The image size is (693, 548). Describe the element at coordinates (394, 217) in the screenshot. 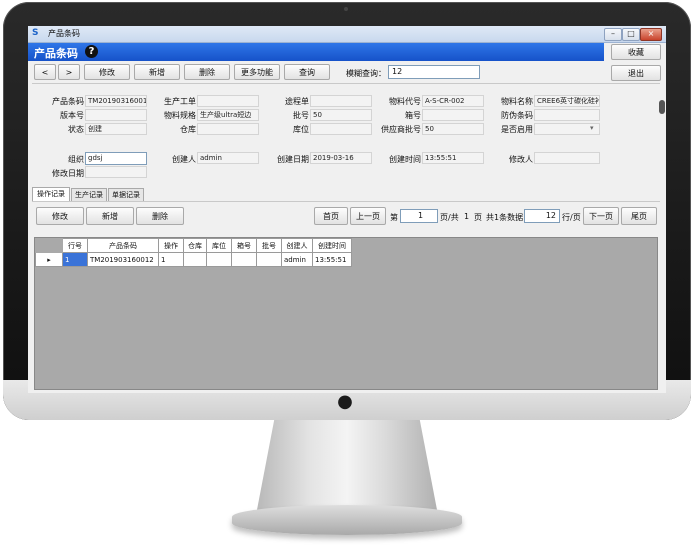

I see `page-prefix: 第` at that location.